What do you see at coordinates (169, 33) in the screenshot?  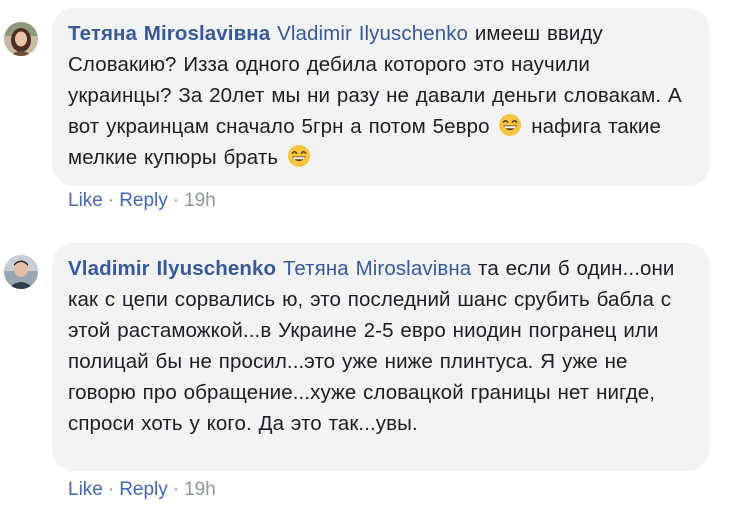 I see `comment-author: Тетяна Miroslavівна` at bounding box center [169, 33].